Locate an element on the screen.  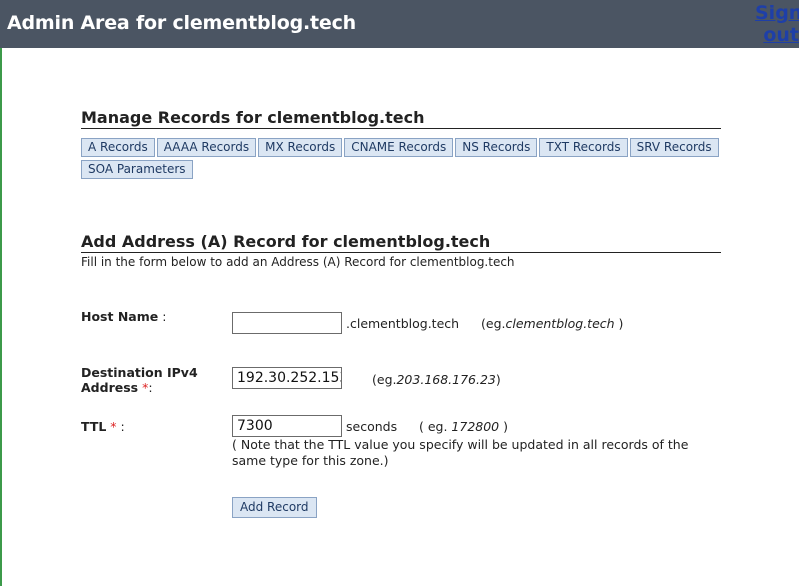
destination-label: Destination IPv4 Address *: is located at coordinates (139, 380).